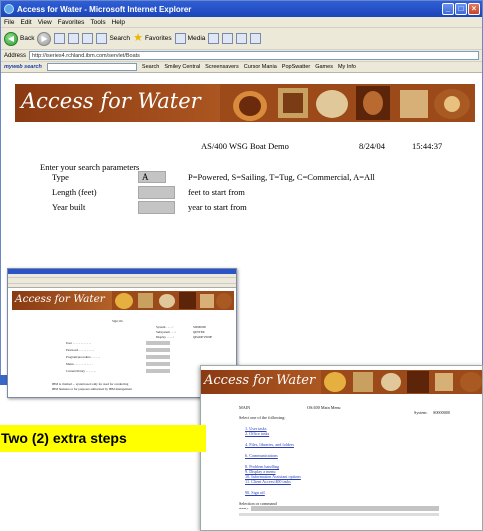 The height and width of the screenshot is (531, 483). What do you see at coordinates (262, 417) in the screenshot?
I see `mainmenu-select-prompt: Select one of the following:` at bounding box center [262, 417].